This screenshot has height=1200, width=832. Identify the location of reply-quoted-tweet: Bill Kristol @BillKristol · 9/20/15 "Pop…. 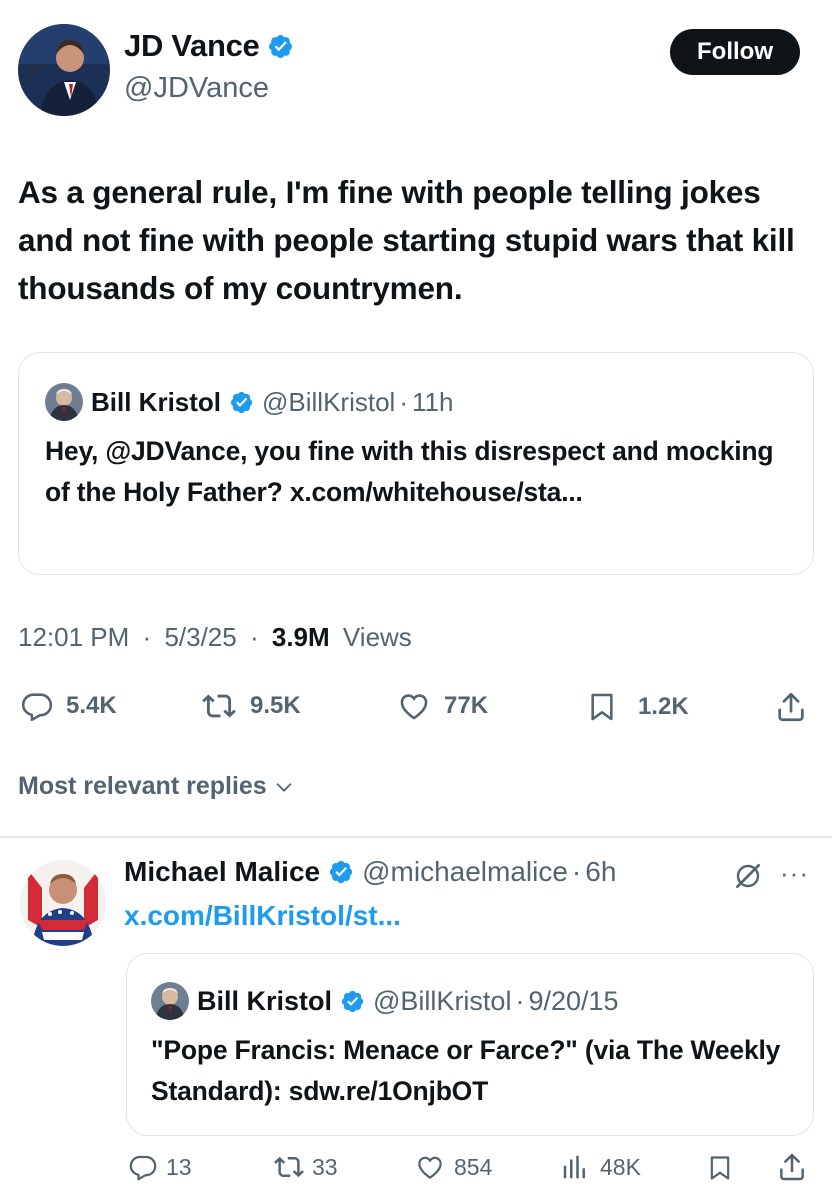
(470, 1044).